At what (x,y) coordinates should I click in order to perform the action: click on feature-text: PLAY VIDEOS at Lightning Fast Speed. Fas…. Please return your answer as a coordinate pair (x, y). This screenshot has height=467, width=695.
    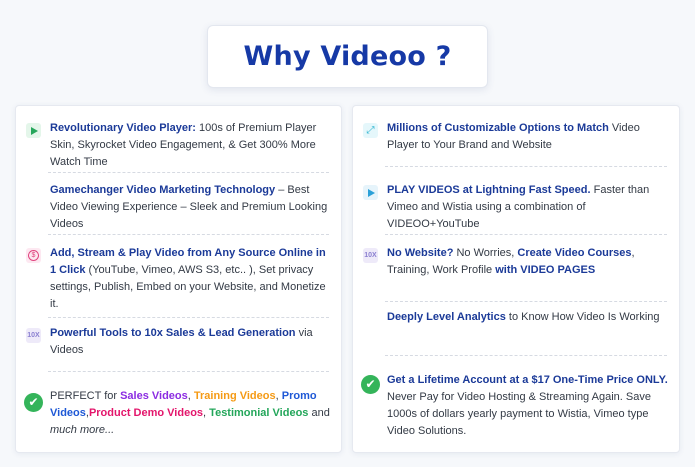
    Looking at the image, I should click on (529, 207).